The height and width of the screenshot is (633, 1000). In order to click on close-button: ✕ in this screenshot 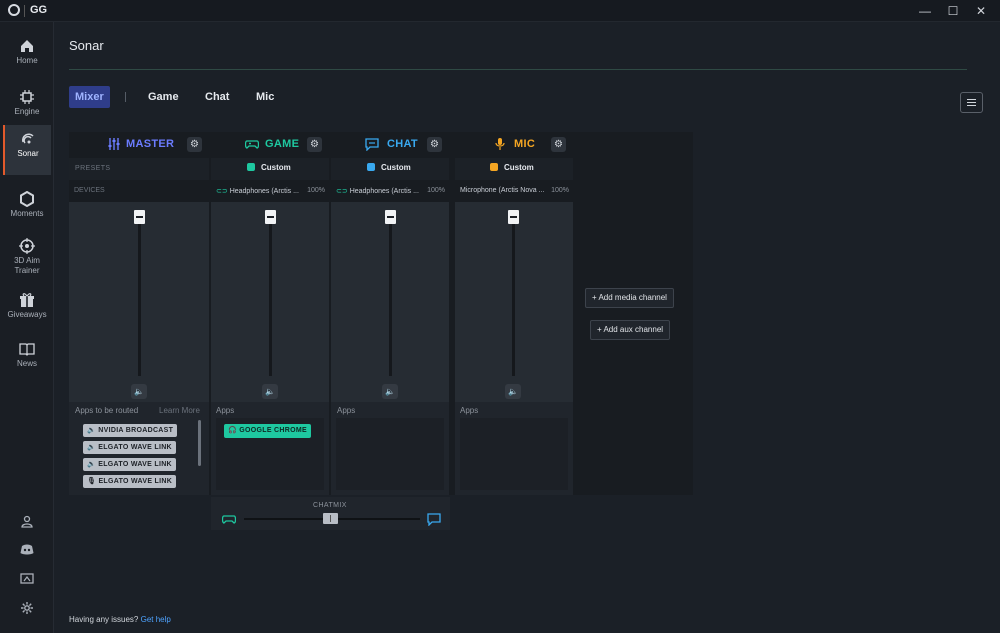, I will do `click(981, 11)`.